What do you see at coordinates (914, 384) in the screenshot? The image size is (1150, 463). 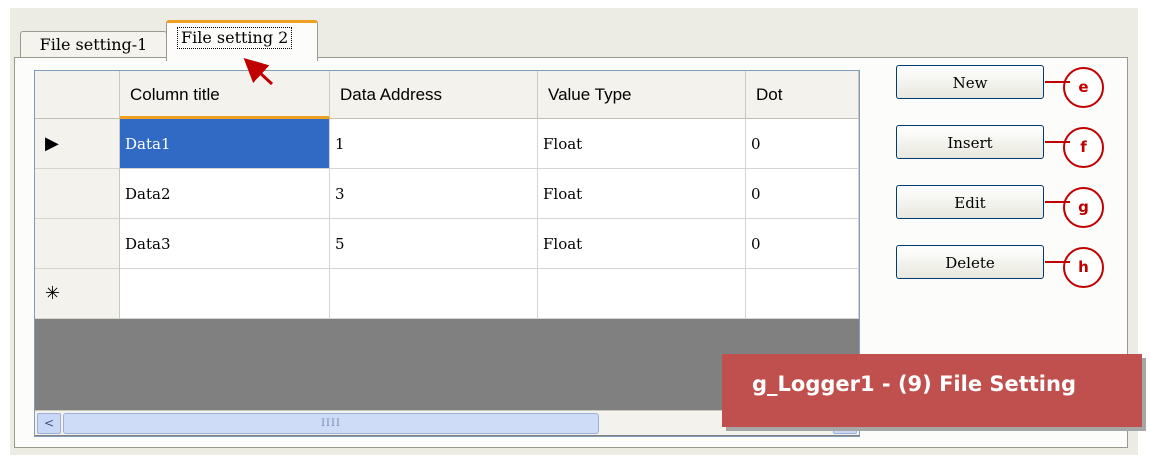 I see `figure-caption: g_Logger1 - (9) File Setting` at bounding box center [914, 384].